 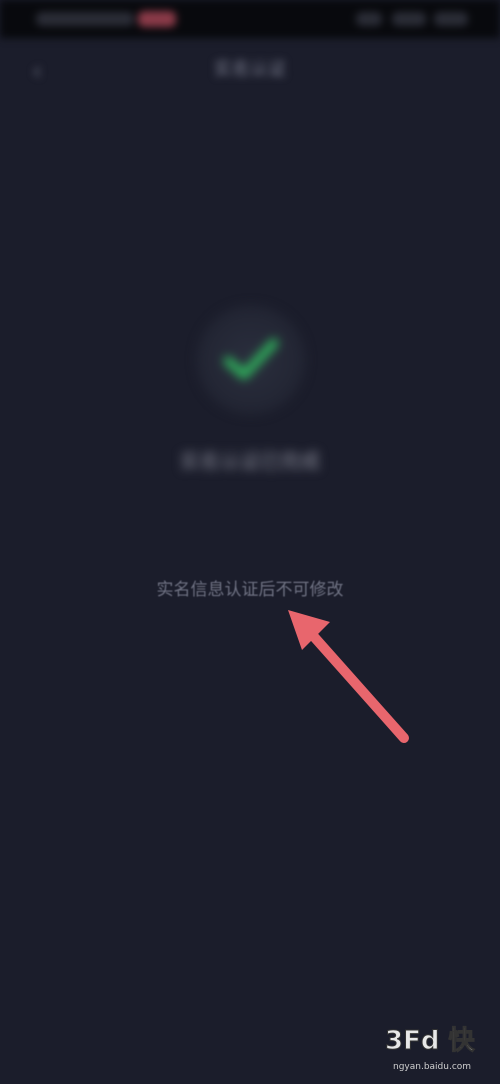 What do you see at coordinates (249, 525) in the screenshot?
I see `status-subtext` at bounding box center [249, 525].